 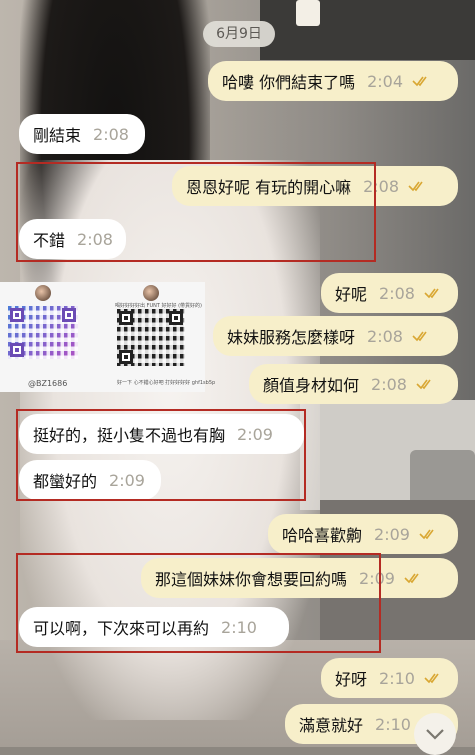 I want to click on message-bubble-incoming: 剛結束 2:08, so click(x=82, y=134).